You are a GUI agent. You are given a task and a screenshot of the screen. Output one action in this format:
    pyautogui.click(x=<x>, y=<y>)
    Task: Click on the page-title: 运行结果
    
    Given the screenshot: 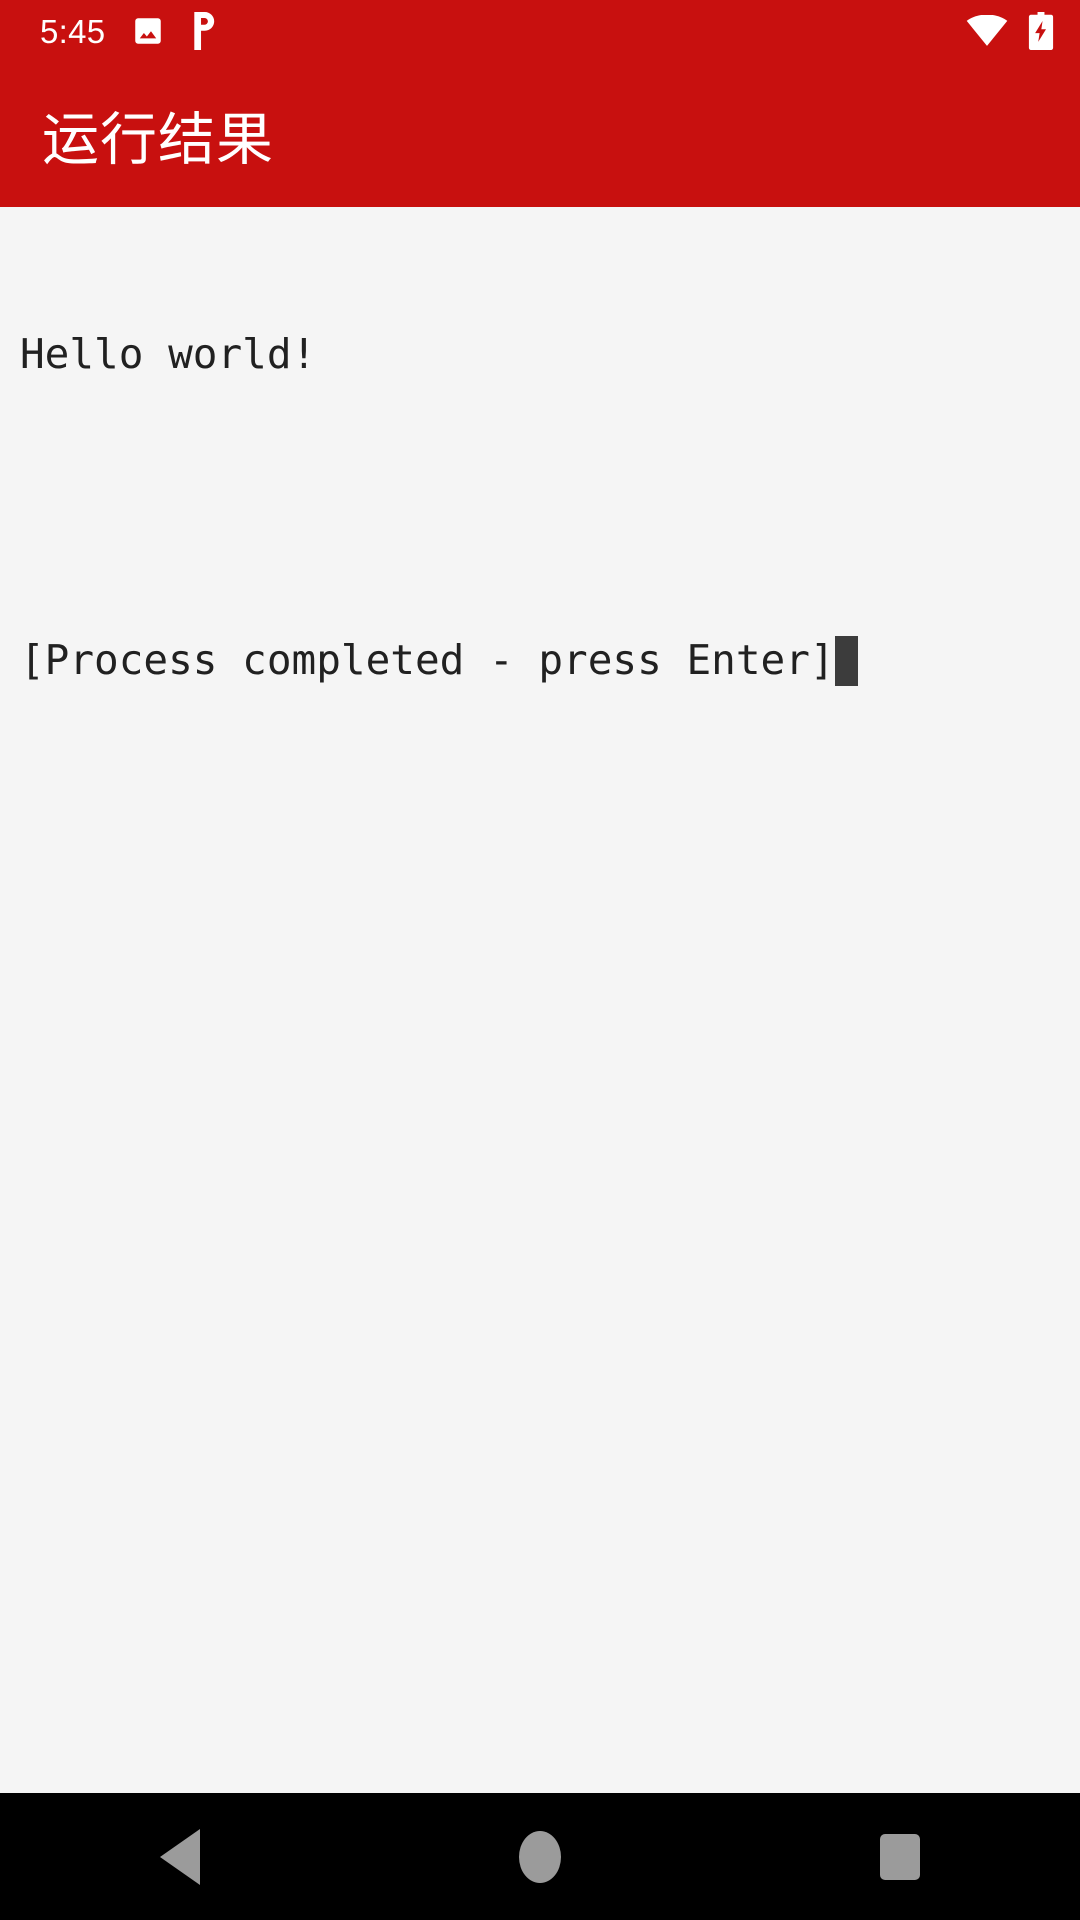 What is the action you would take?
    pyautogui.click(x=158, y=139)
    